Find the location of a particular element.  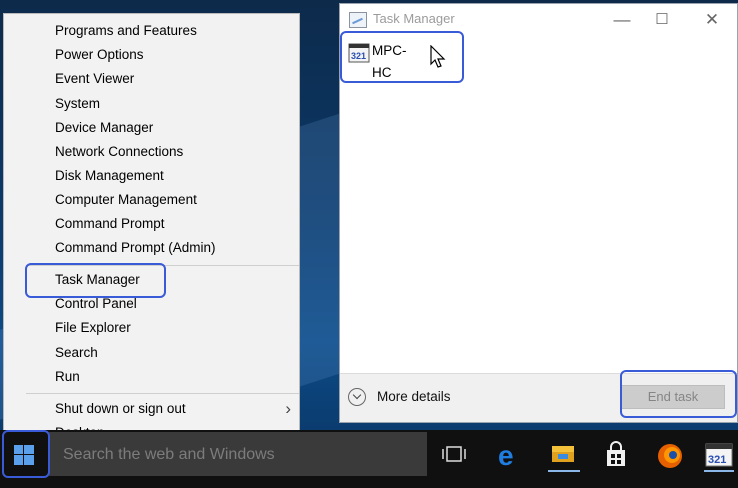

close-icon: ✕ is located at coordinates (712, 20).